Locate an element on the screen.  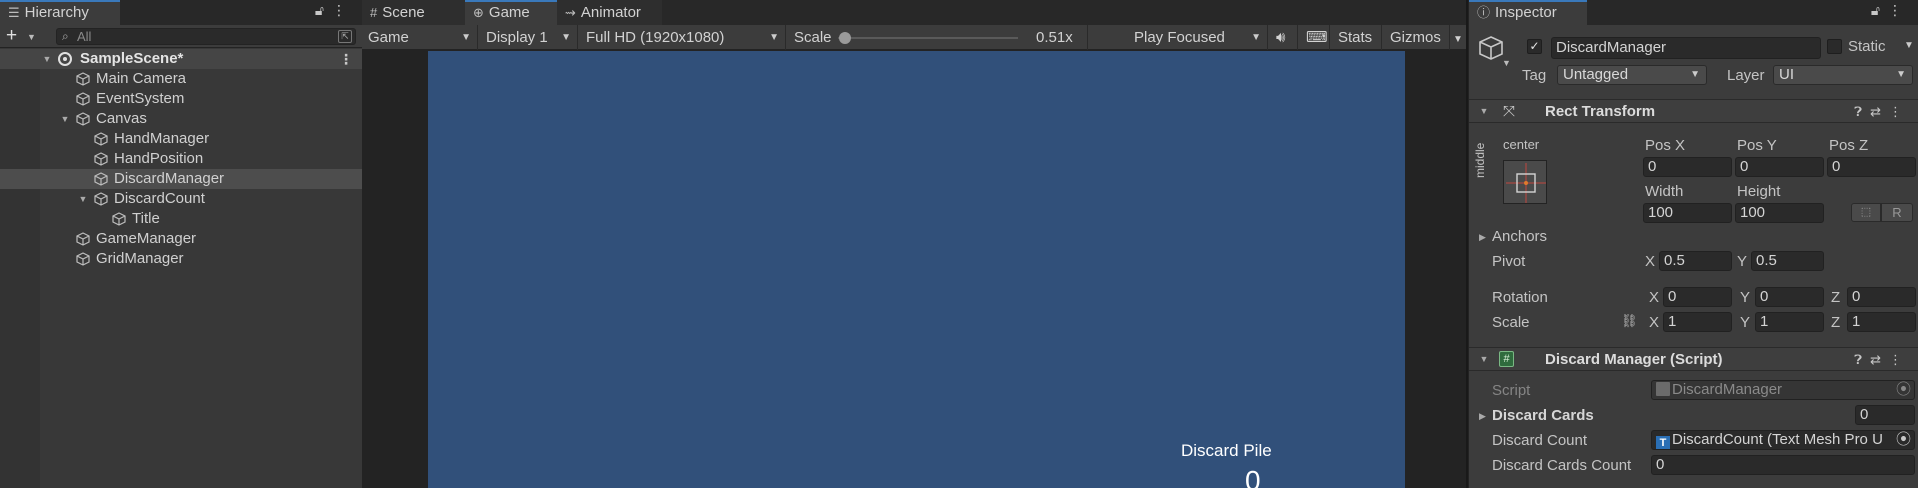
mute-audio-button: 🔊︎ is located at coordinates (1284, 37).